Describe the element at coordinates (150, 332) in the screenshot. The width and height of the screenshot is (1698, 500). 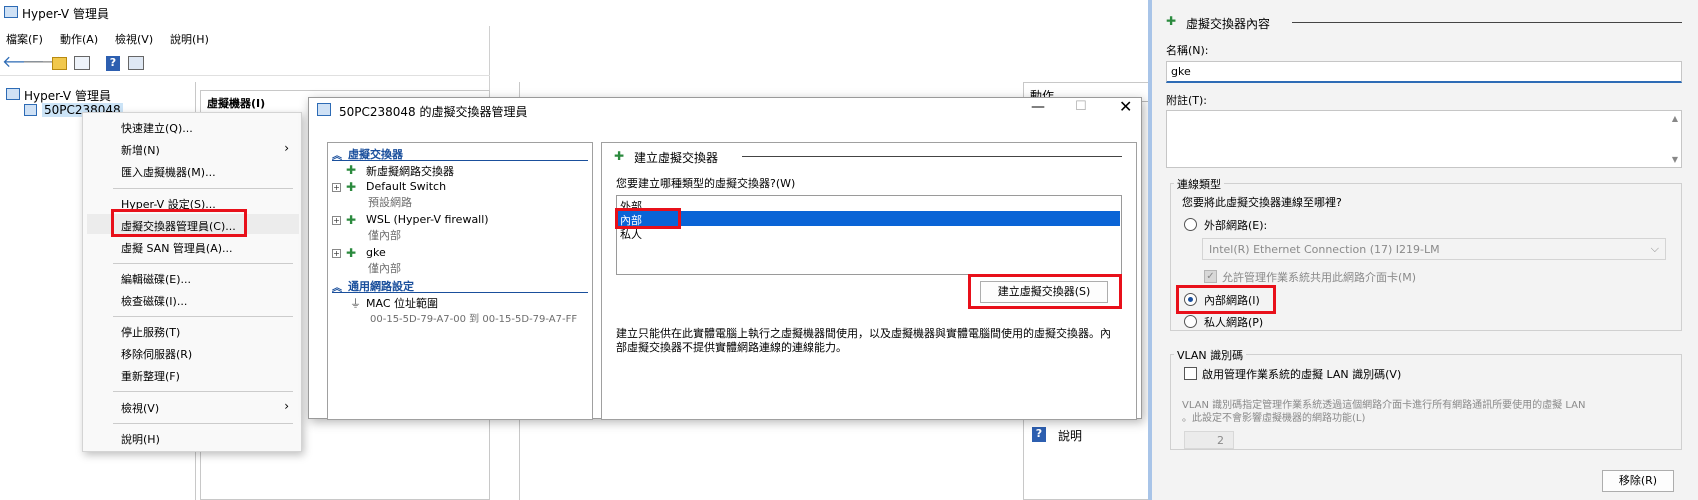
I see `menu-stop-service: 停止服務(T)` at that location.